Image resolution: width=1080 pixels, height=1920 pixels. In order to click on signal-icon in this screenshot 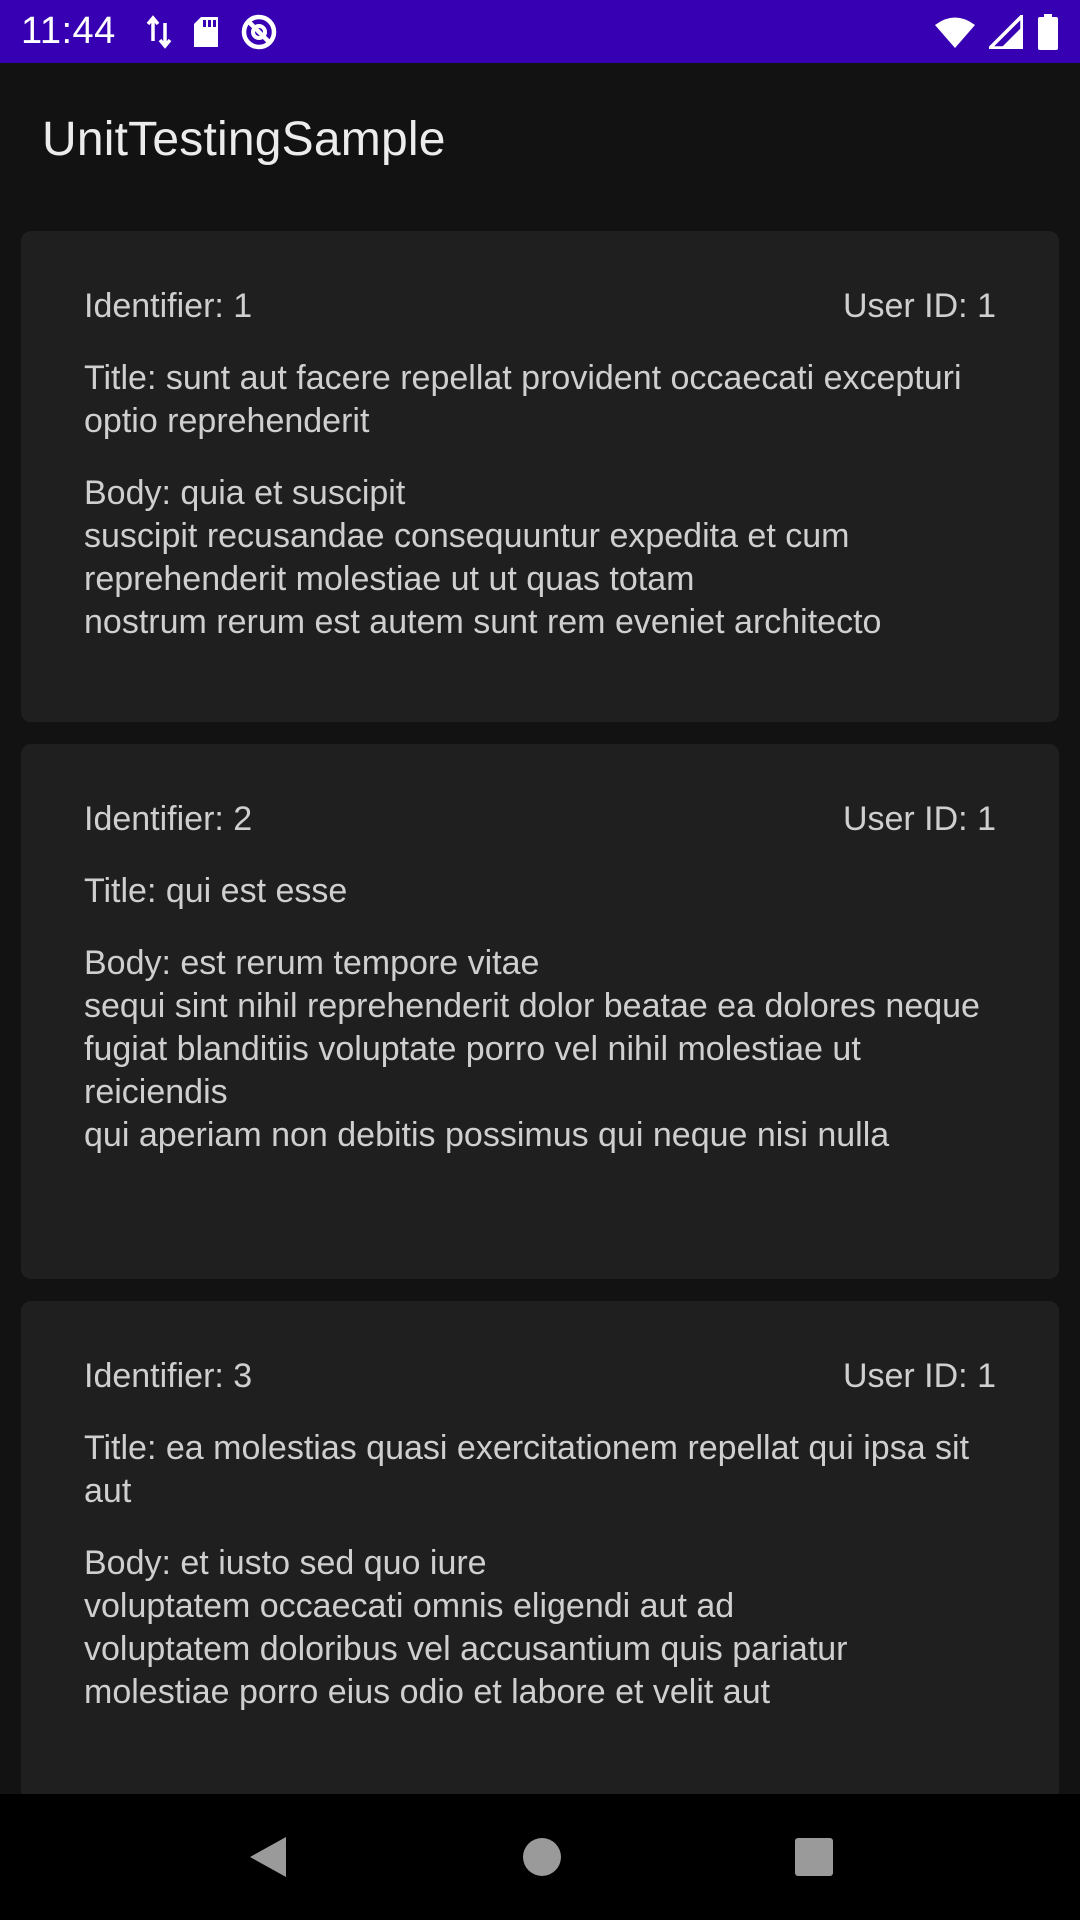, I will do `click(1006, 31)`.